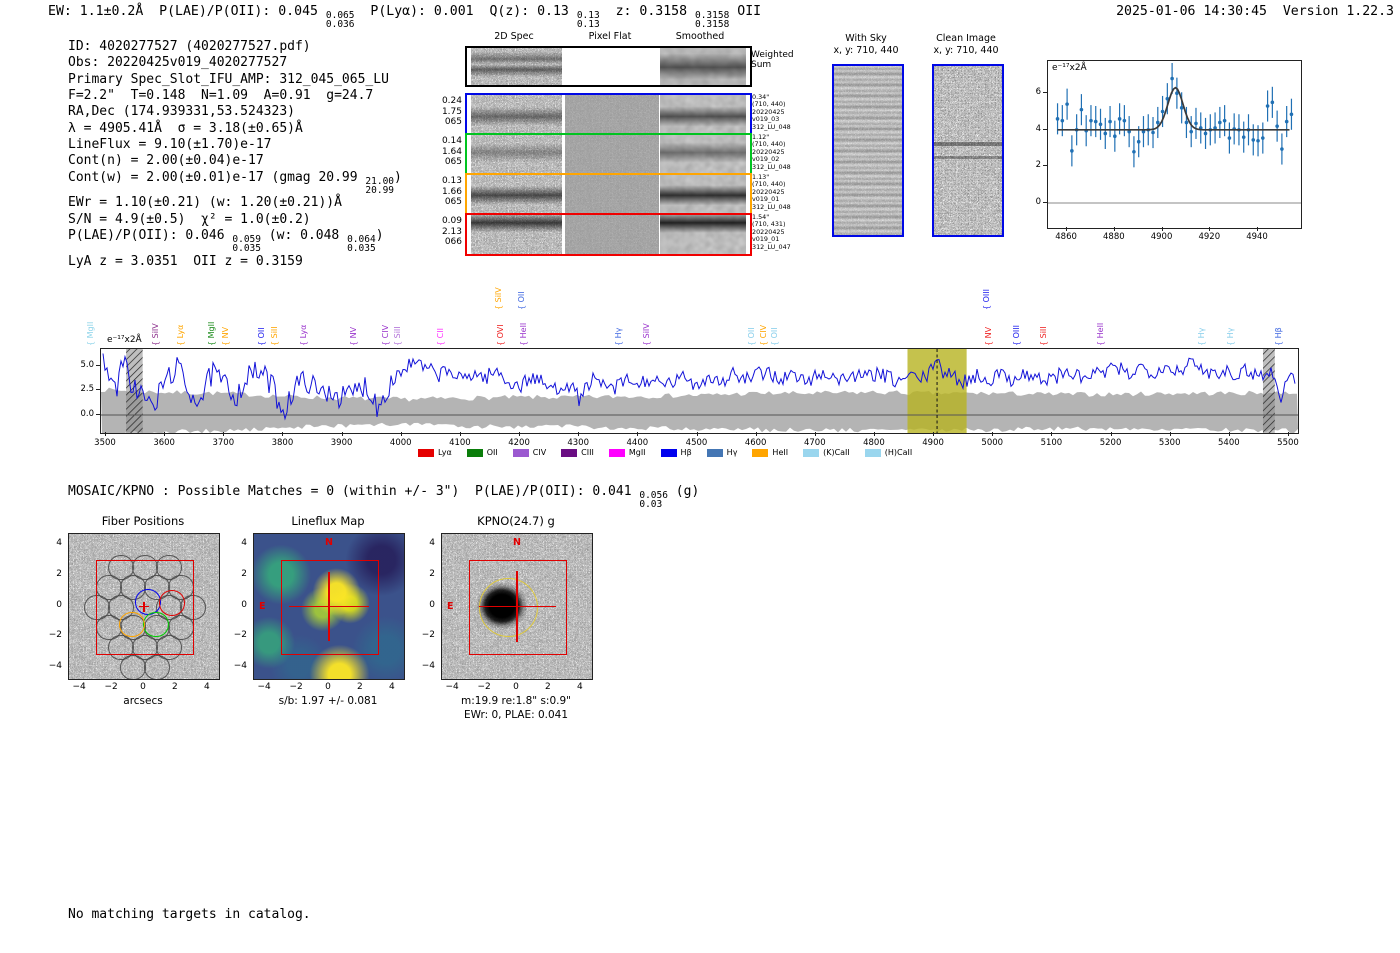 The image size is (1400, 953). Describe the element at coordinates (175, 687) in the screenshot. I see `fiber-positions-x-tick-label: 2` at that location.